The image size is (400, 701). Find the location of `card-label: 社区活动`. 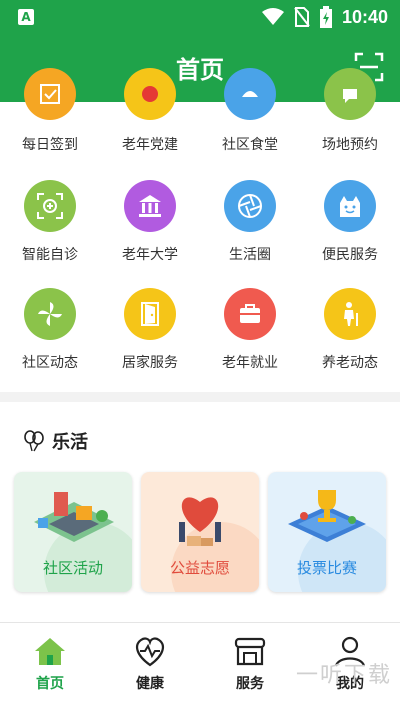

card-label: 社区活动 is located at coordinates (72, 568).